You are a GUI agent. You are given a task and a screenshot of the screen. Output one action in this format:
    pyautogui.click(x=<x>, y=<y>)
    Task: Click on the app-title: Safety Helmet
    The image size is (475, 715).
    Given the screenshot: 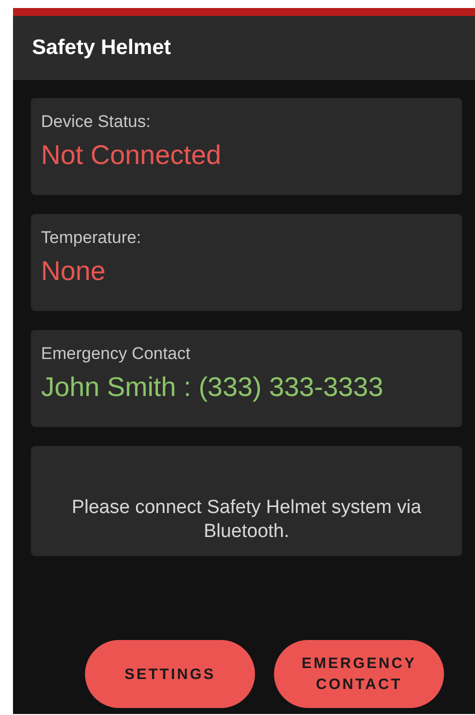 What is the action you would take?
    pyautogui.click(x=101, y=48)
    